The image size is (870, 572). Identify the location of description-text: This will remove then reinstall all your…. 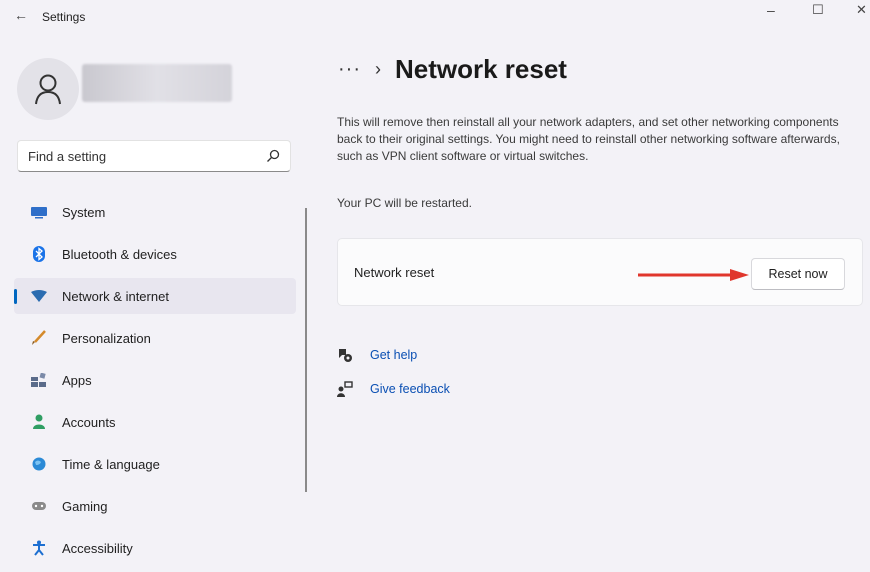
(588, 139).